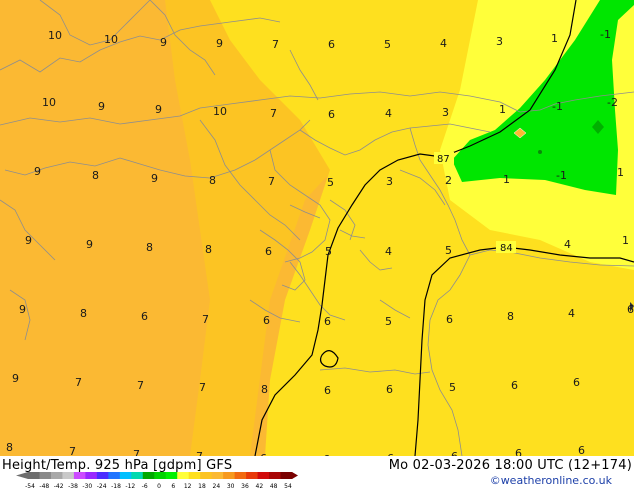  I want to click on scale-tick-label: 30, so click(231, 486).